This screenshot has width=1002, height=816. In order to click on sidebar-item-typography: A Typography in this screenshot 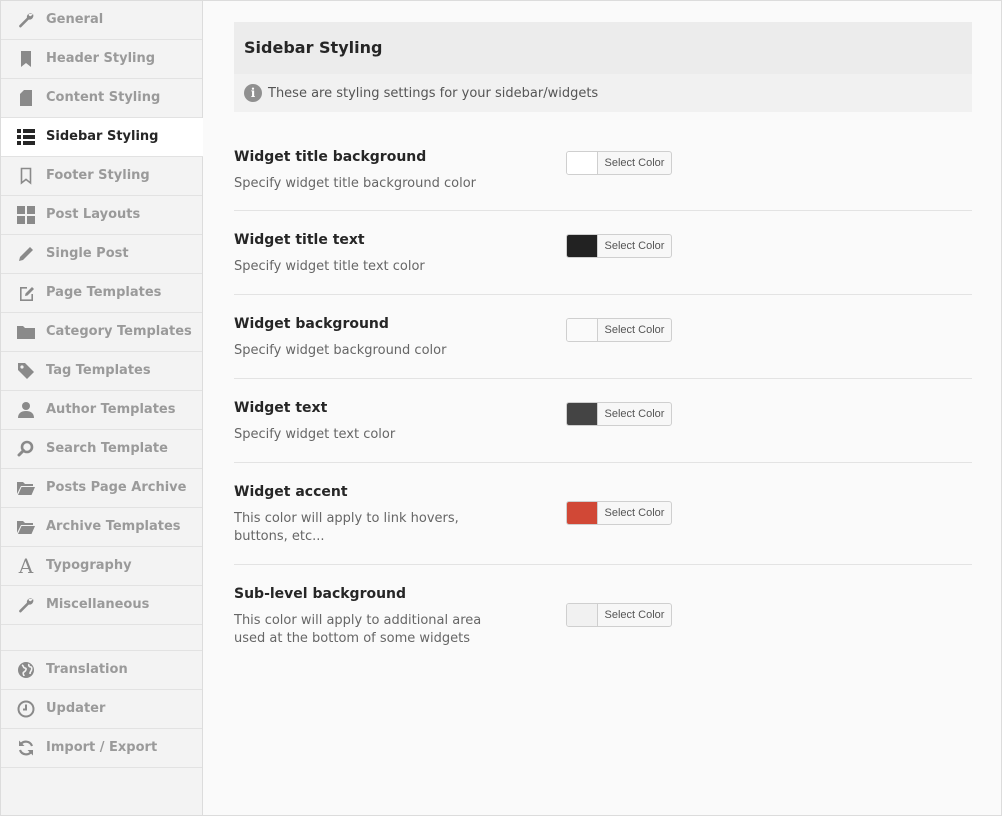, I will do `click(101, 566)`.